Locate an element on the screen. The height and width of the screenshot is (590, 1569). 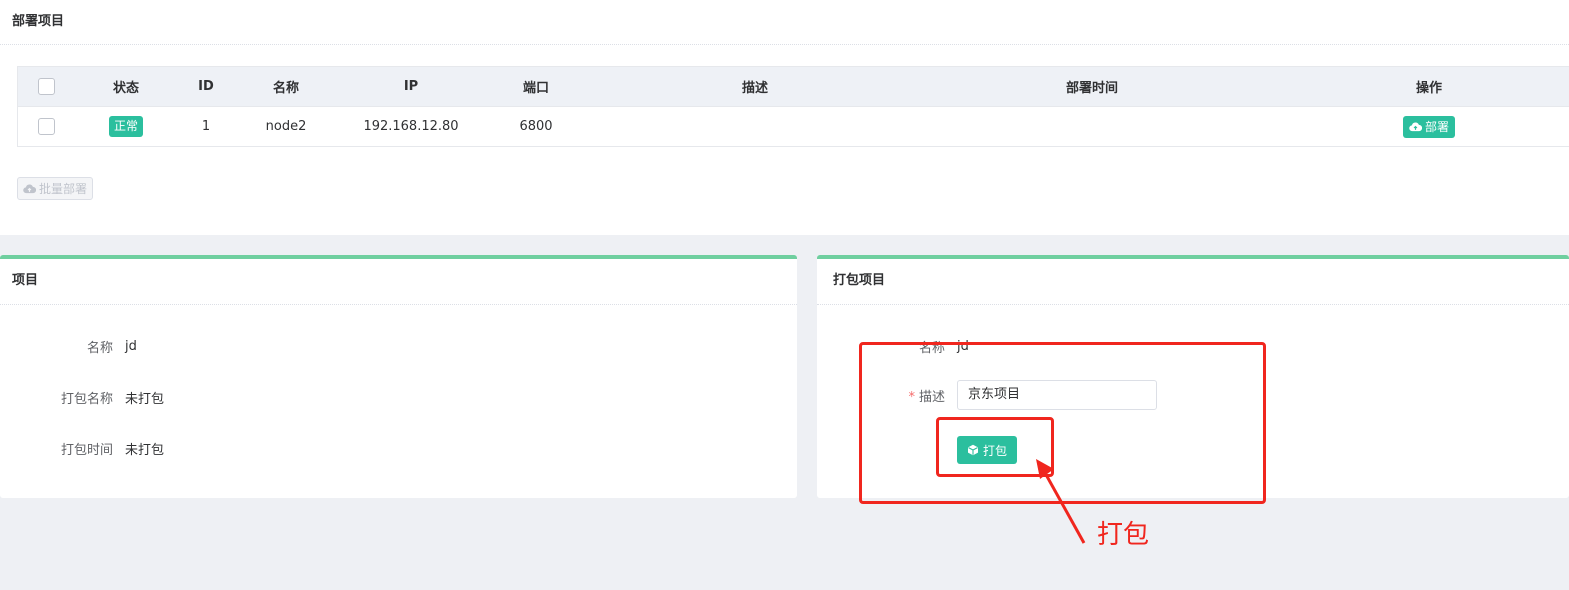
row-ip: 192.168.12.80 is located at coordinates (411, 126).